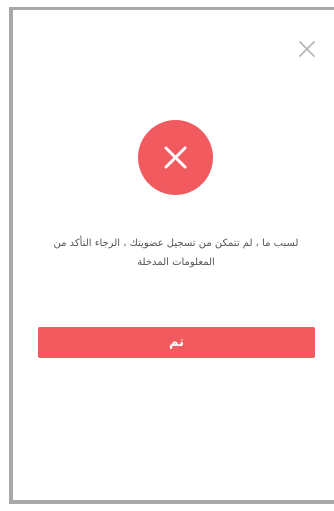  I want to click on close-button, so click(307, 49).